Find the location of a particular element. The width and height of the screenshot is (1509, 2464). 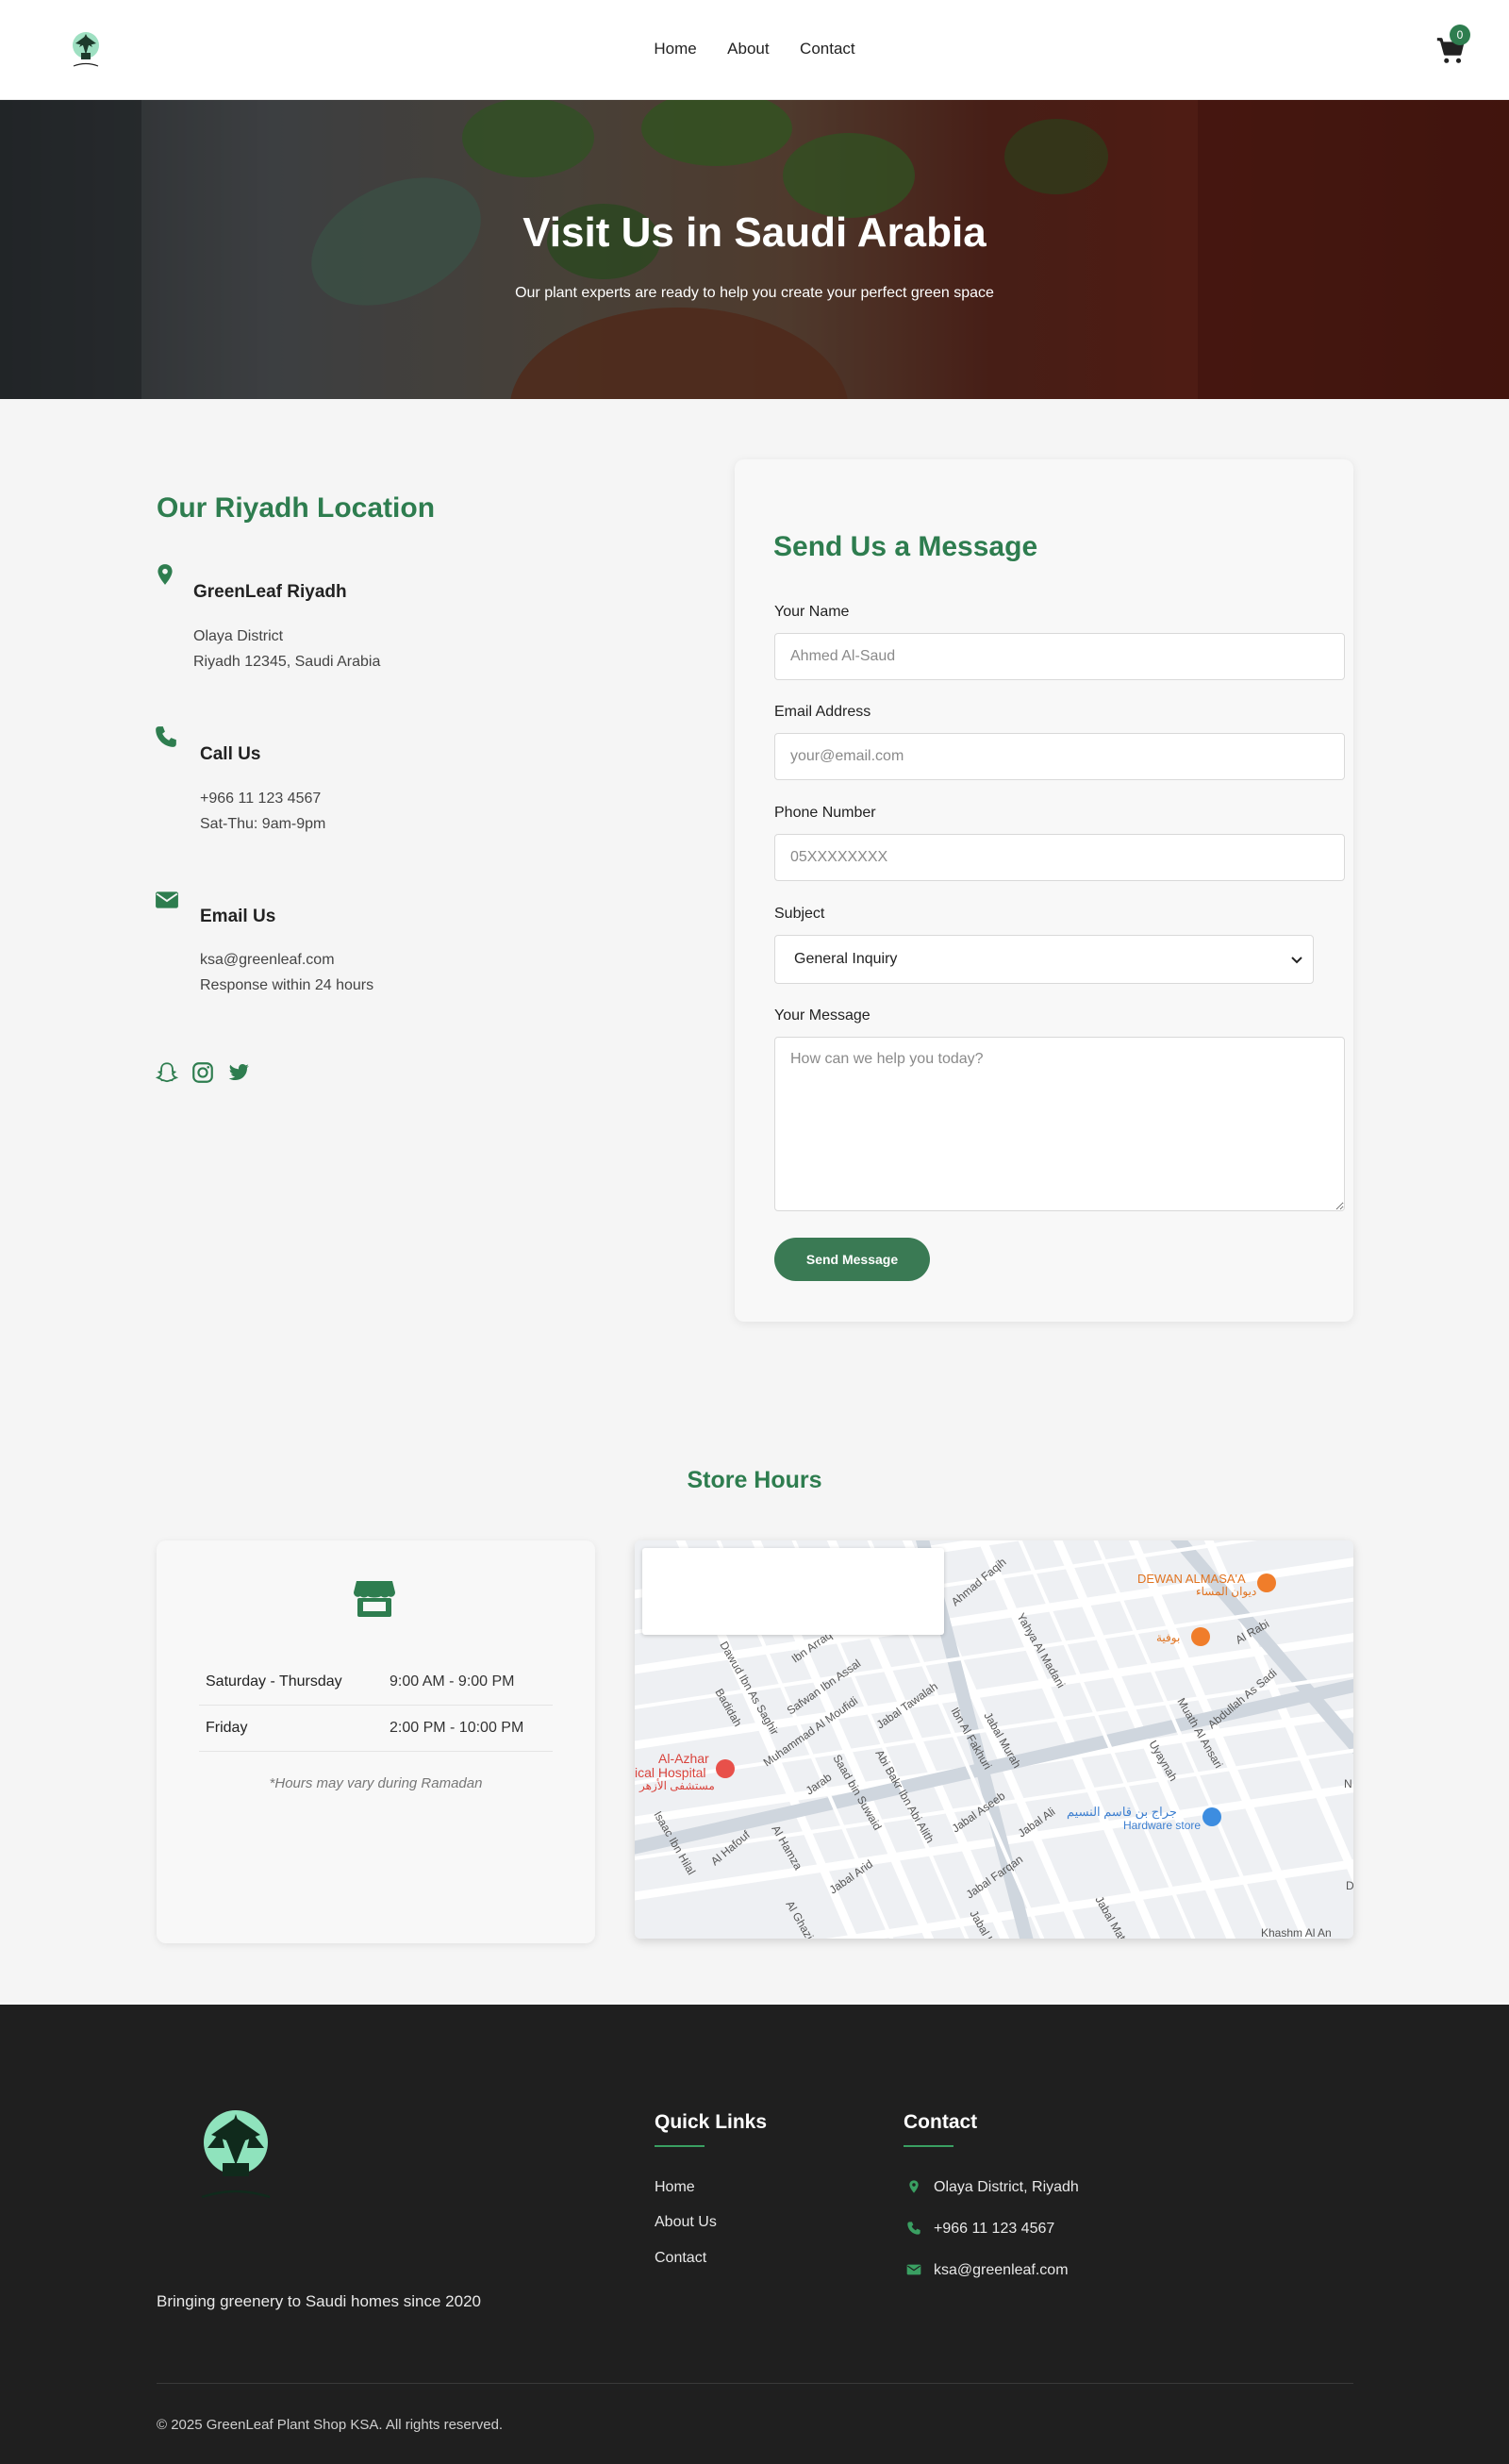

nav-about: About is located at coordinates (748, 49).